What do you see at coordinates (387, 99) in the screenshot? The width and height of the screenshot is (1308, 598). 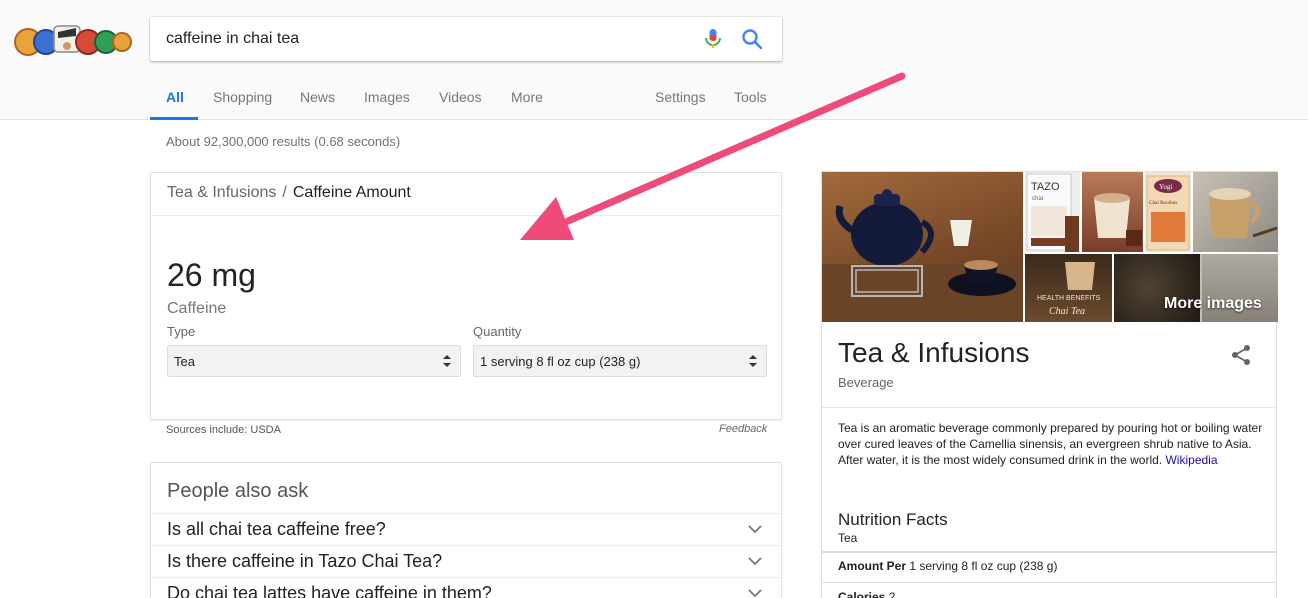 I see `tab-images: Images` at bounding box center [387, 99].